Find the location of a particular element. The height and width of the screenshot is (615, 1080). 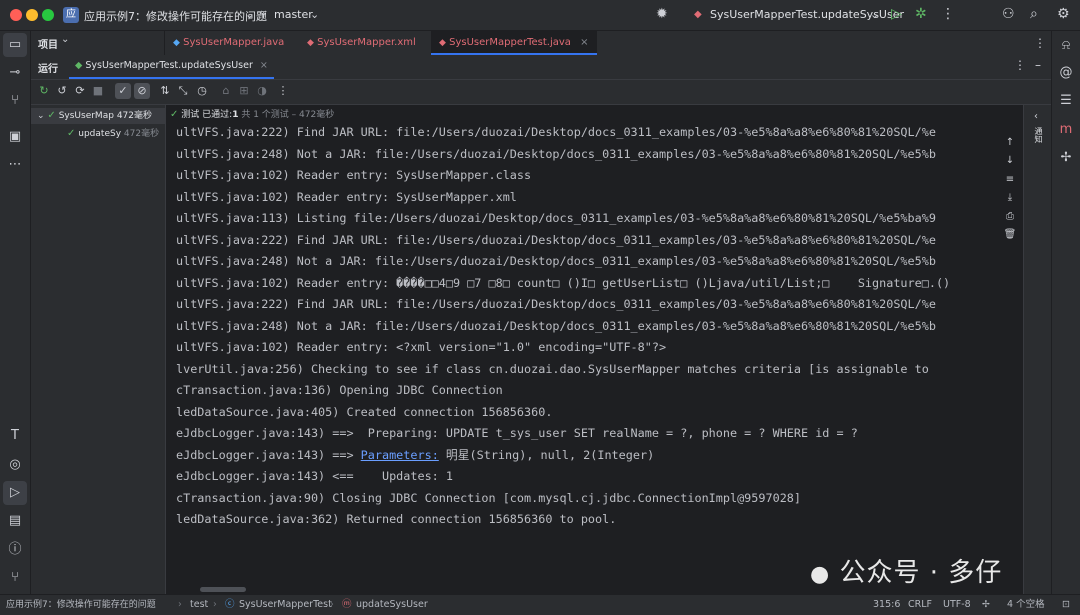

print-icon: ⎙ is located at coordinates (1010, 217).